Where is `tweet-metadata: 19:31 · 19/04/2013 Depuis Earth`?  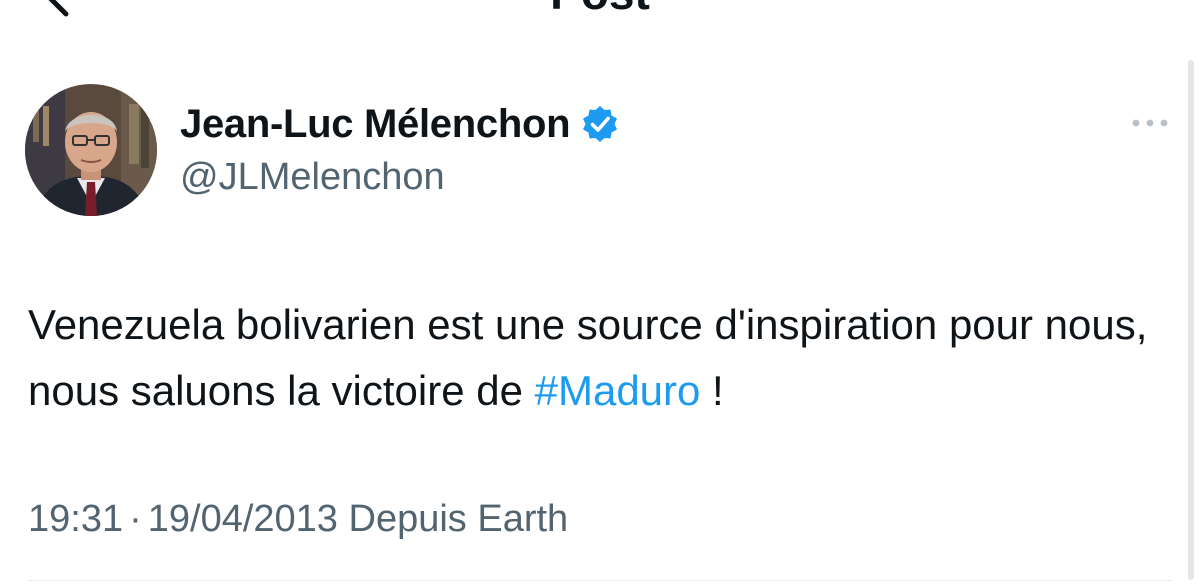
tweet-metadata: 19:31 · 19/04/2013 Depuis Earth is located at coordinates (298, 519).